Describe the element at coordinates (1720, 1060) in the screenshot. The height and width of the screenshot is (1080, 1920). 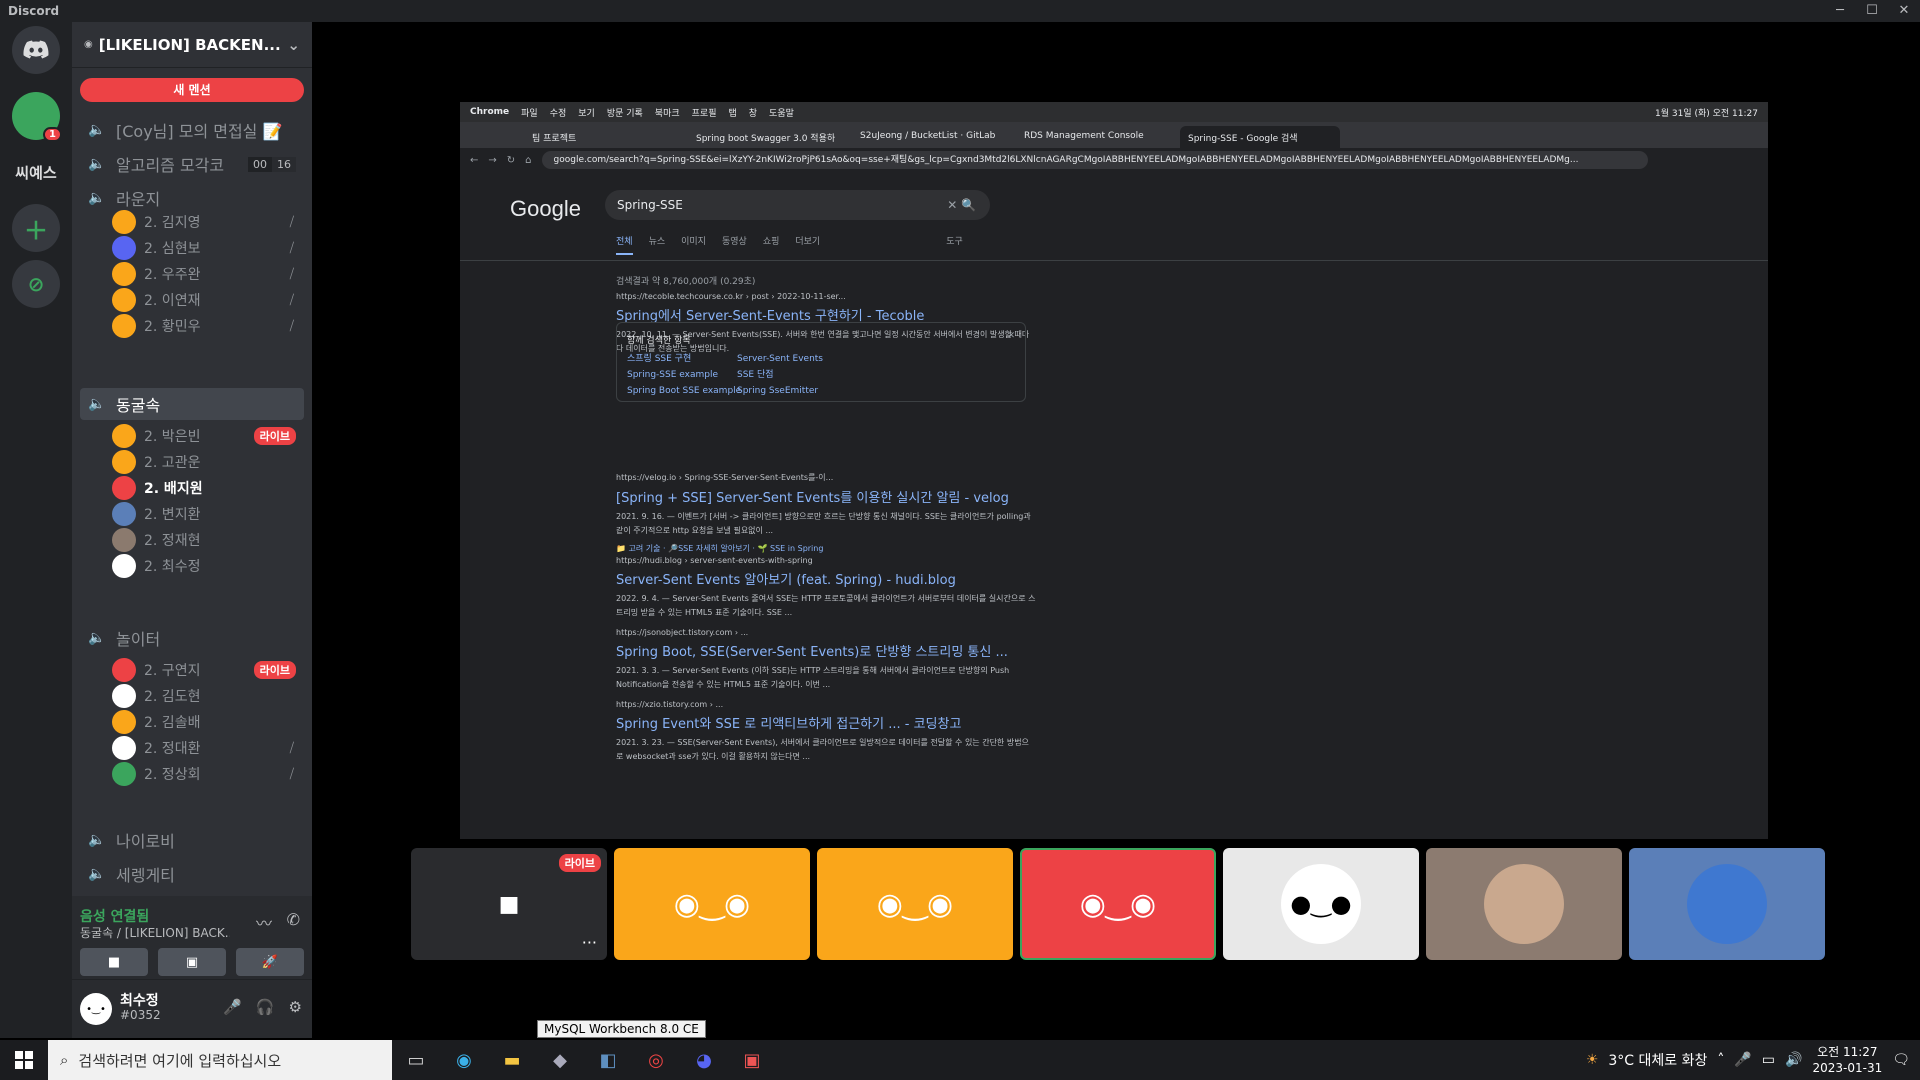
I see `tray-expand-icon: ˄` at that location.